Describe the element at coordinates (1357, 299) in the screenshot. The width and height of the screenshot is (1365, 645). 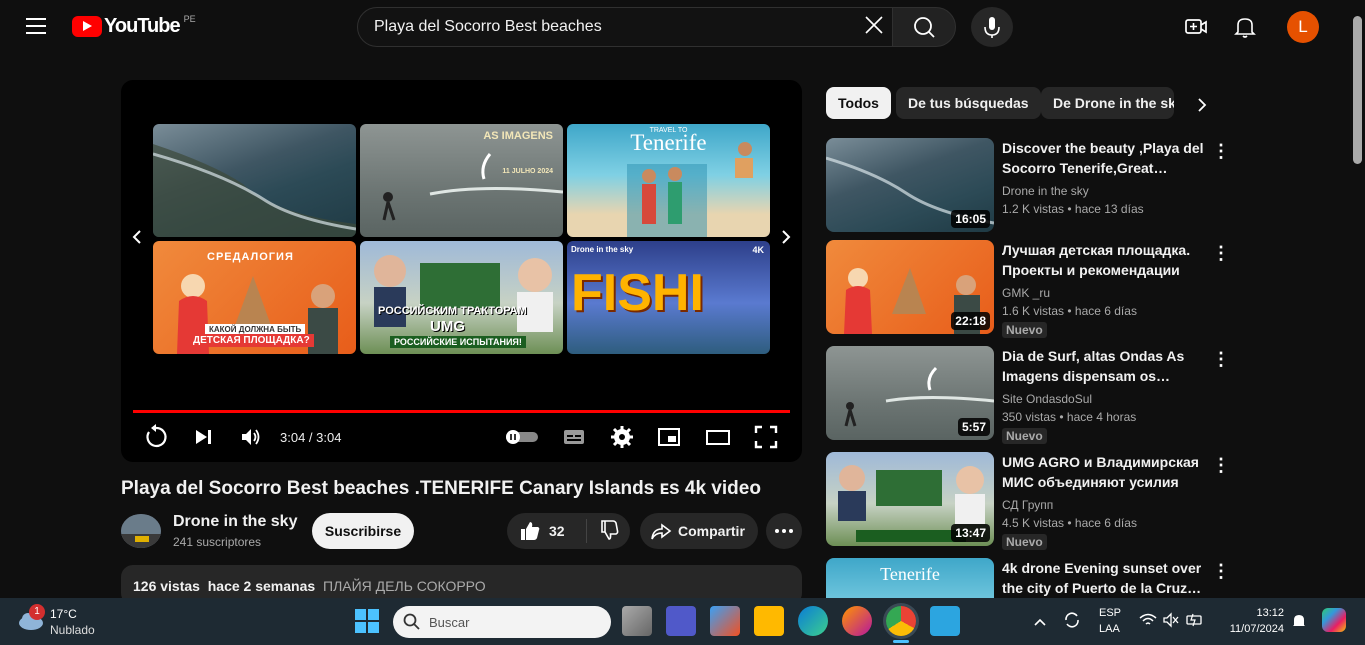
I see `page-scrollbar` at that location.